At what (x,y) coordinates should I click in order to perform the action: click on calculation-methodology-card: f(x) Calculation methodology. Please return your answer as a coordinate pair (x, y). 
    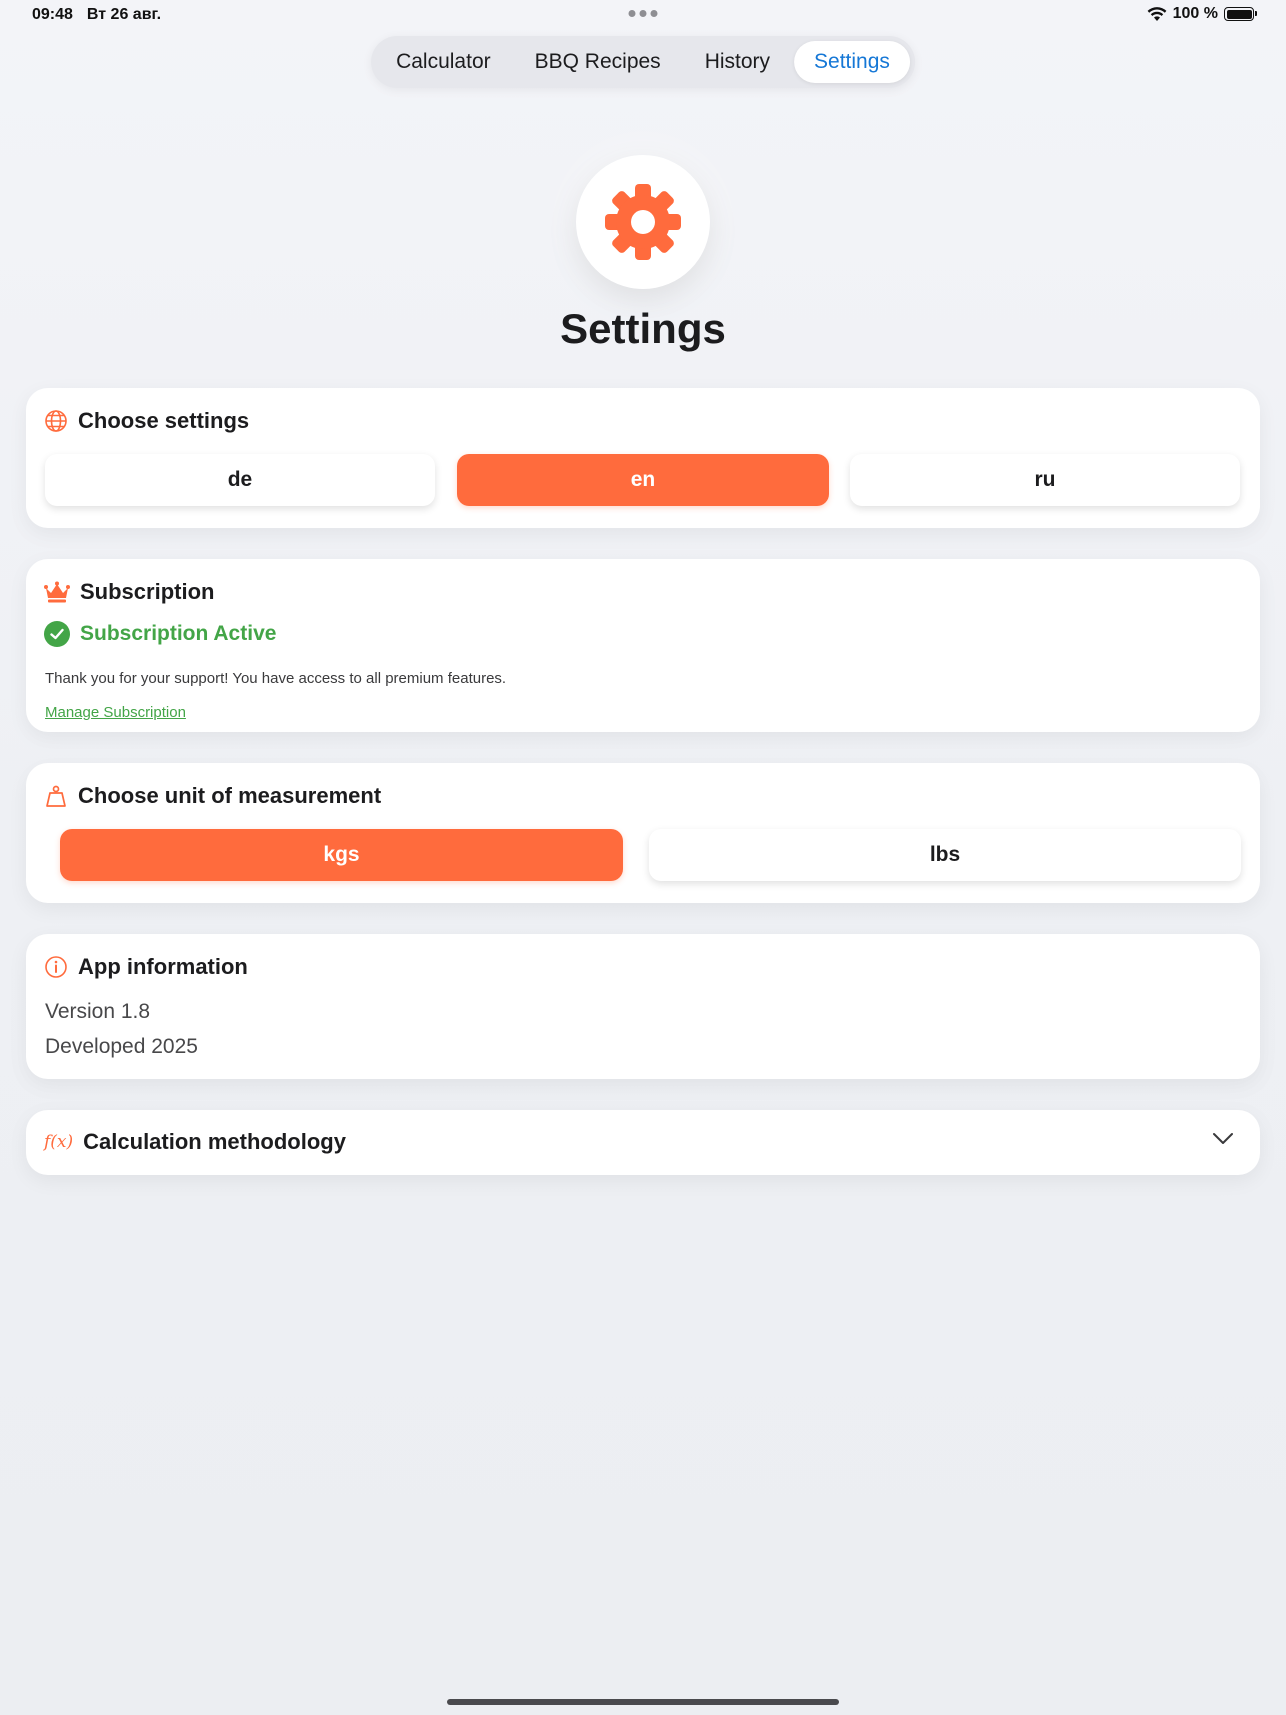
    Looking at the image, I should click on (643, 1142).